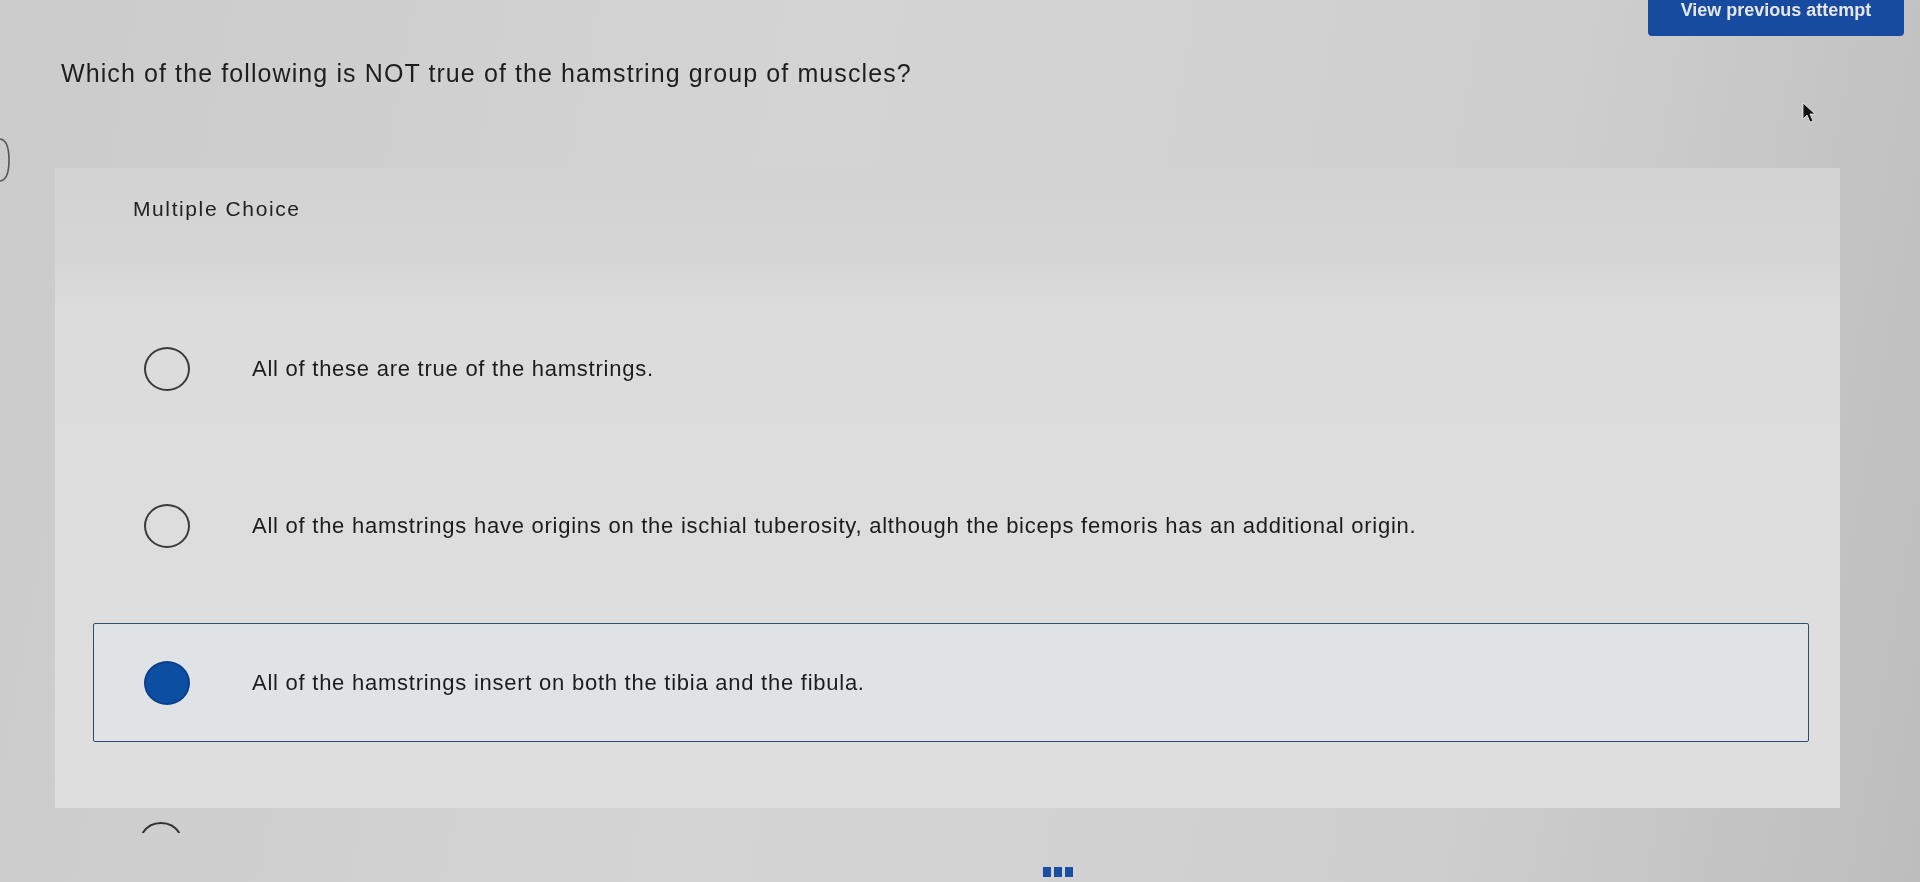 This screenshot has height=882, width=1920. What do you see at coordinates (1776, 18) in the screenshot?
I see `view-previous-attempt-button: View previous attempt` at bounding box center [1776, 18].